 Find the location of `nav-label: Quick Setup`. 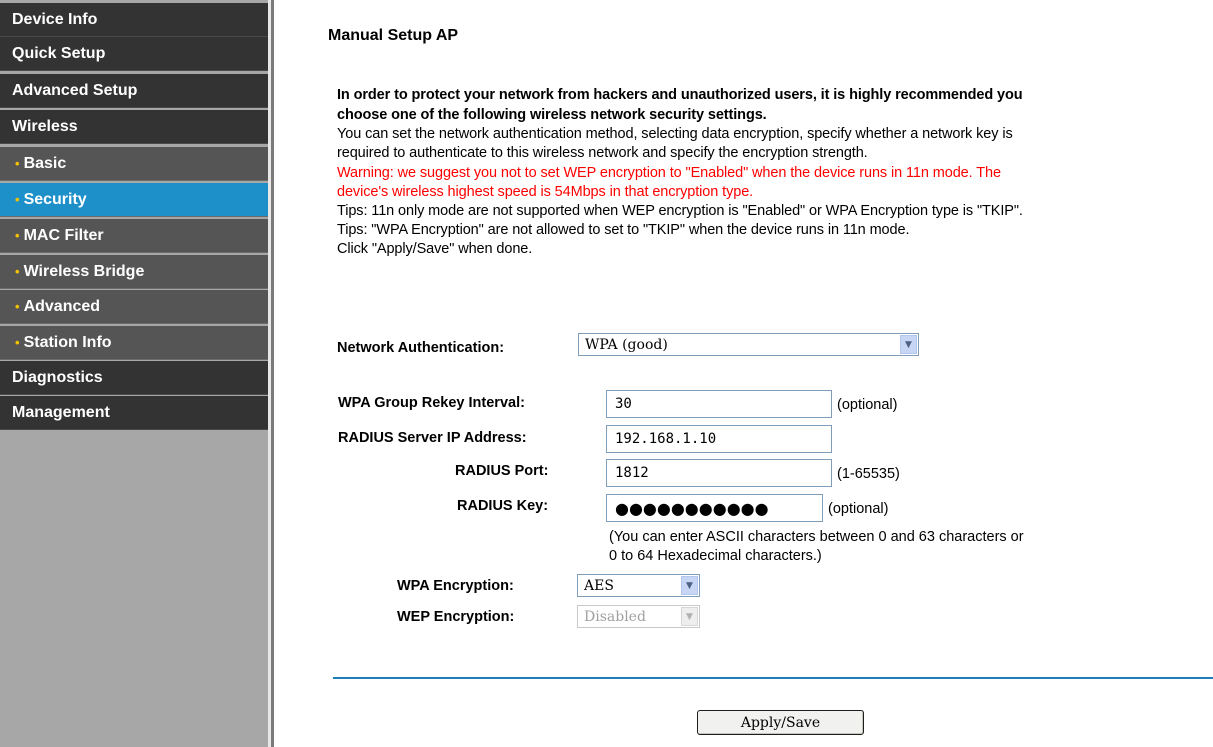

nav-label: Quick Setup is located at coordinates (59, 53).